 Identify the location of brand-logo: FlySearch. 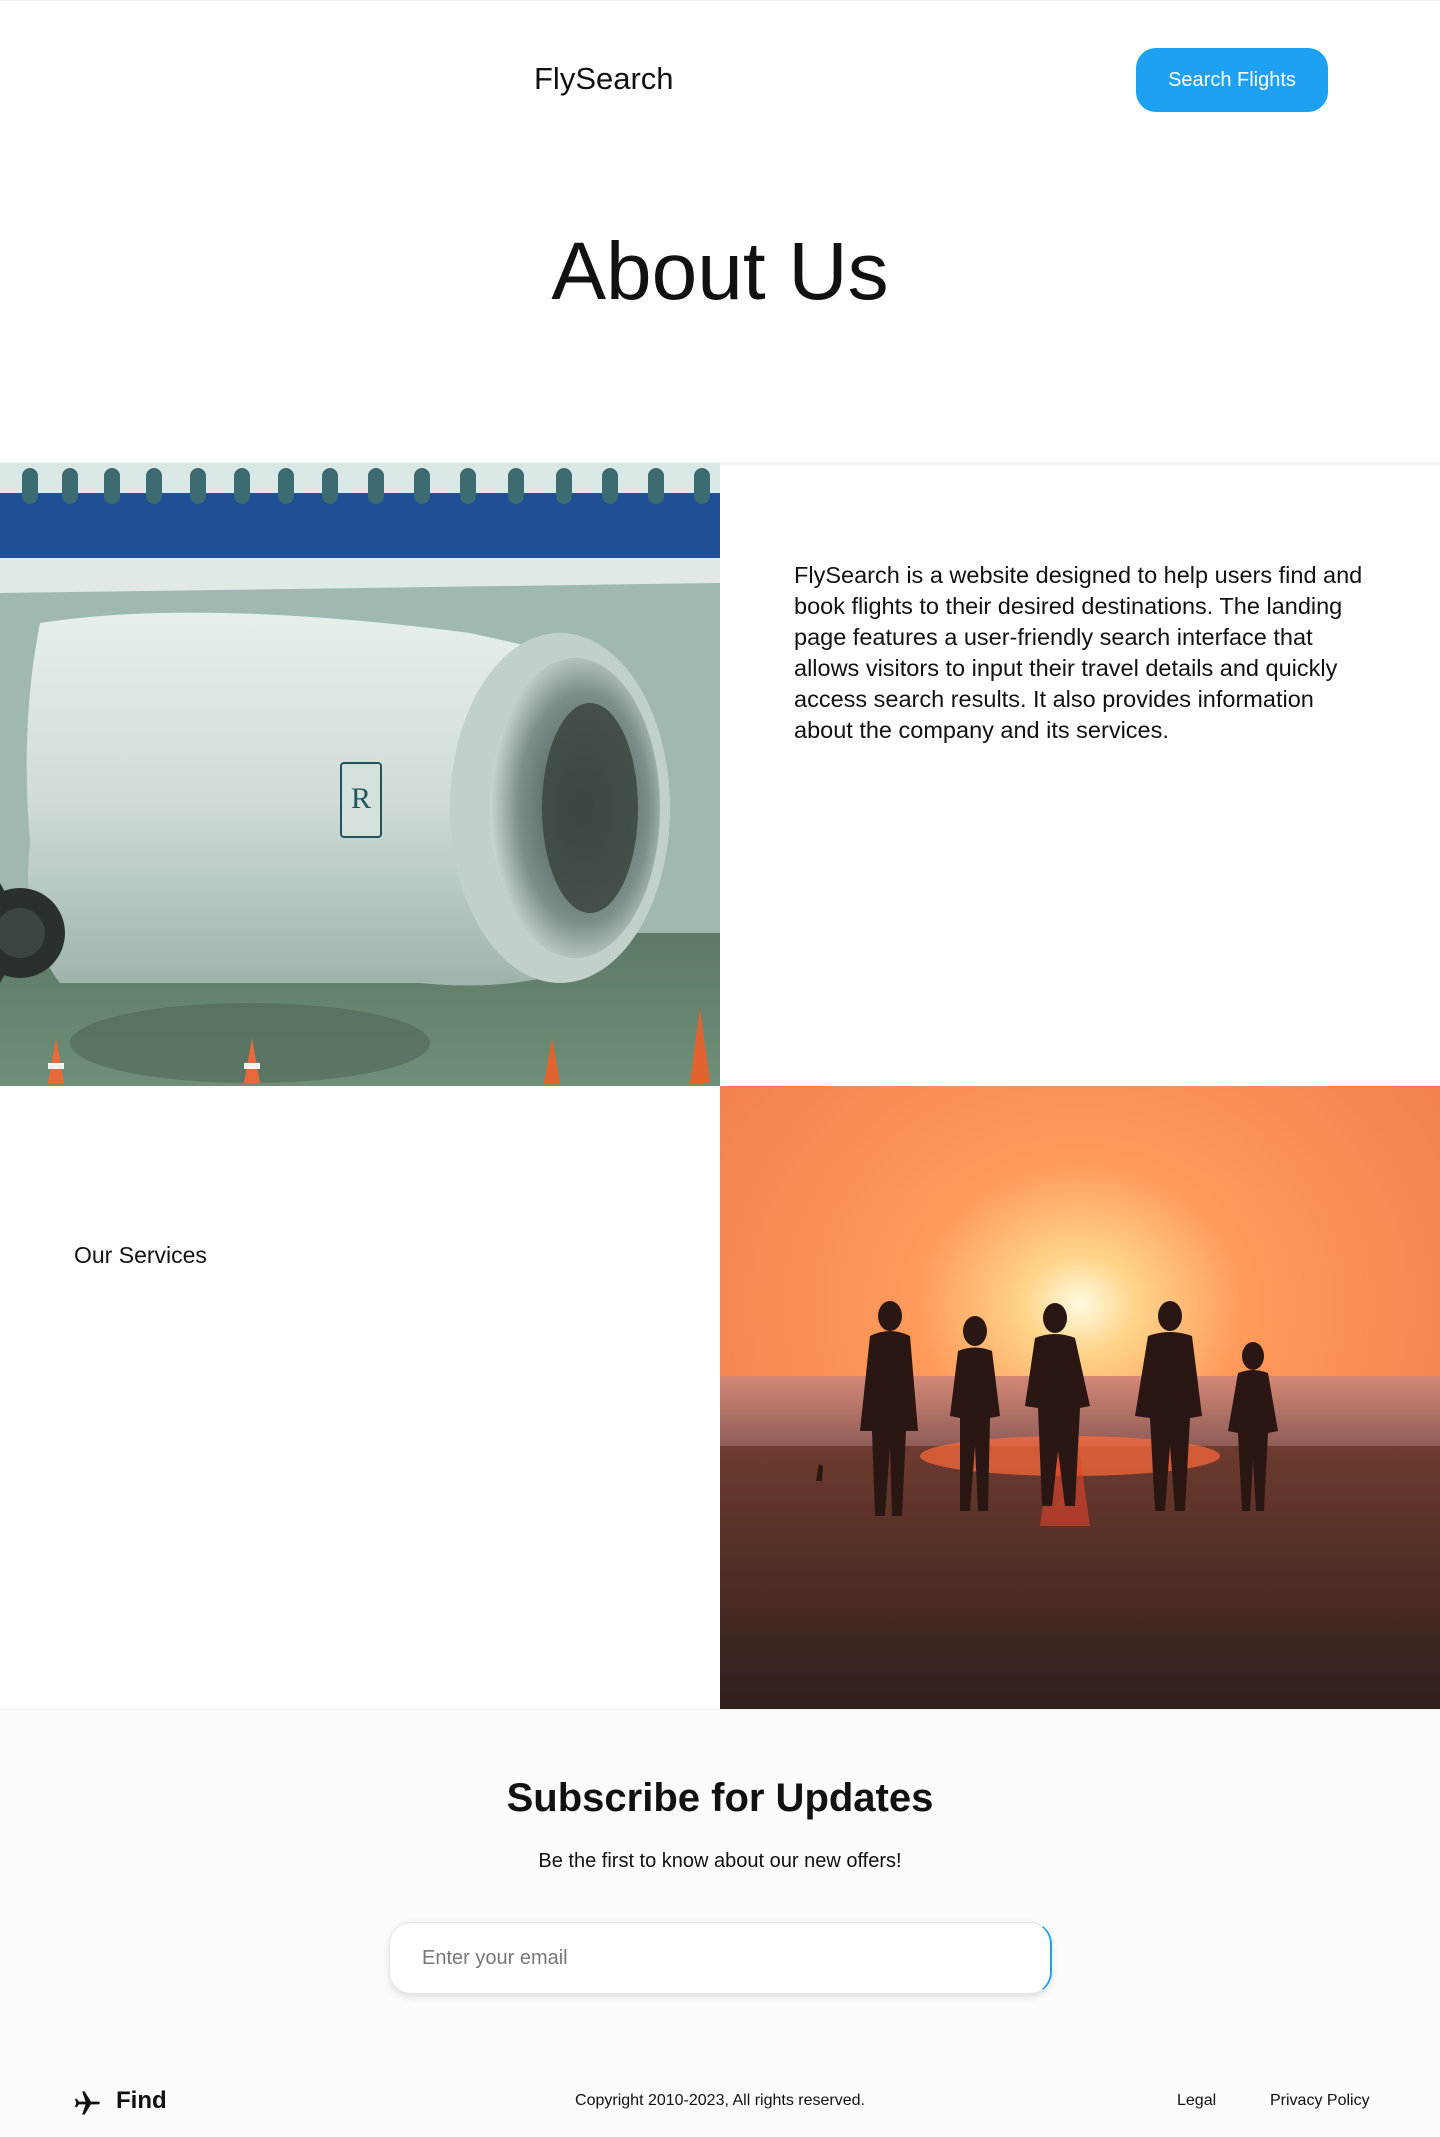
(604, 79).